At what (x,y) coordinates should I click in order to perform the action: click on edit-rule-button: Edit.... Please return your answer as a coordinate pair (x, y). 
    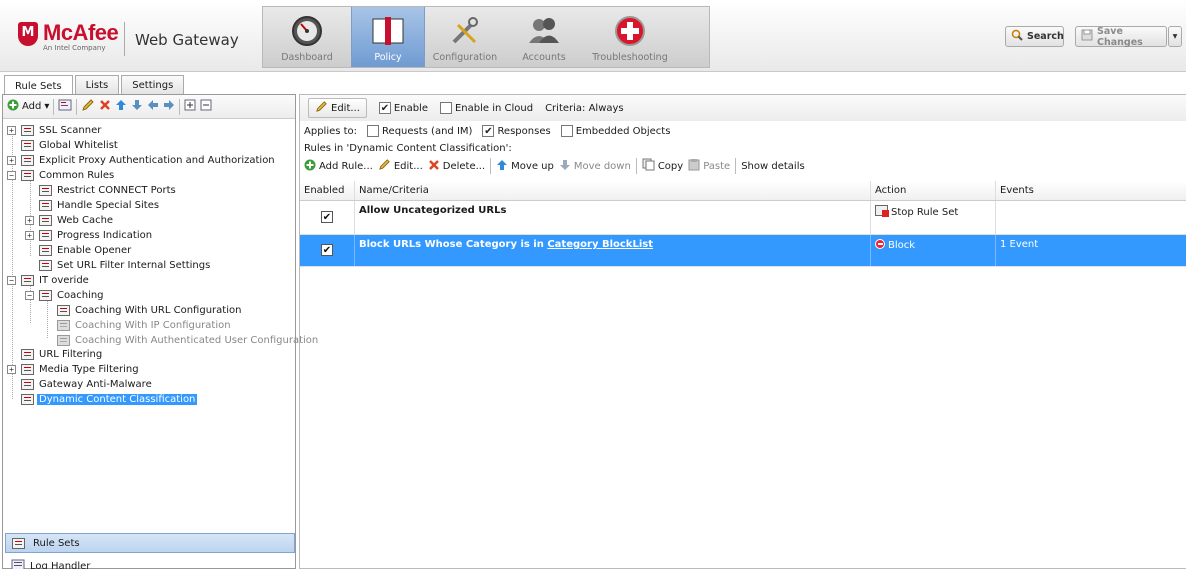
    Looking at the image, I should click on (400, 166).